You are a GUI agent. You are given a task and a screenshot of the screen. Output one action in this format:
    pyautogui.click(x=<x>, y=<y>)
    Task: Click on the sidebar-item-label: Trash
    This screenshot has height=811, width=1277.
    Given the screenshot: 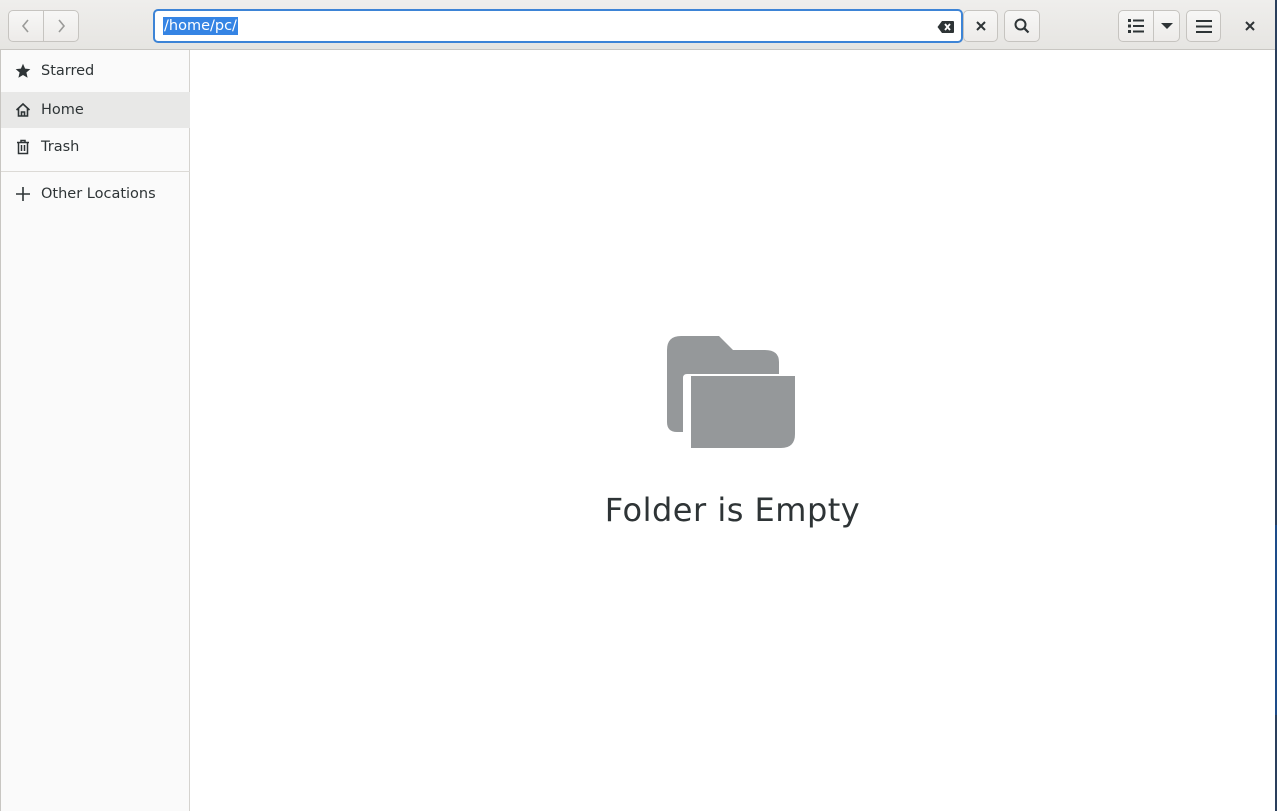 What is the action you would take?
    pyautogui.click(x=60, y=147)
    